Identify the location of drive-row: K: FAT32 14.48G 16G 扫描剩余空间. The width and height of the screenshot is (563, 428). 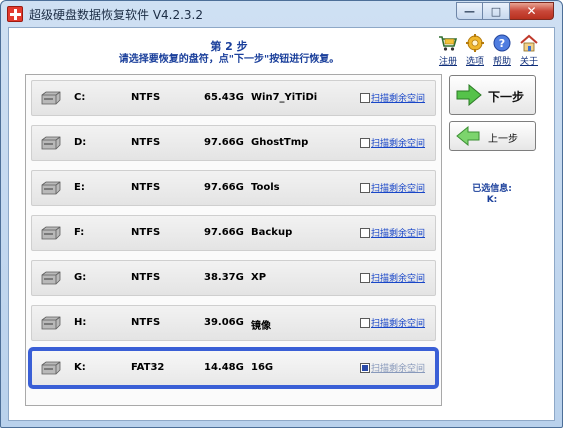
(233, 368).